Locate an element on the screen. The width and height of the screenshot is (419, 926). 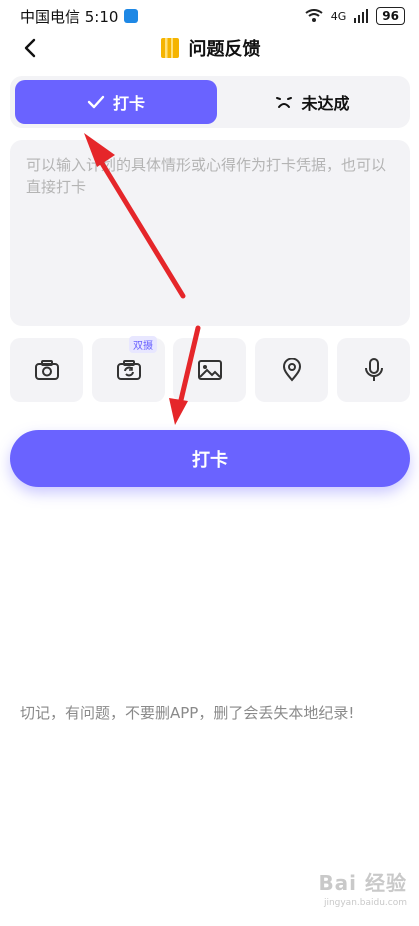
watermark-brand: Bai 经验 is located at coordinates (362, 883).